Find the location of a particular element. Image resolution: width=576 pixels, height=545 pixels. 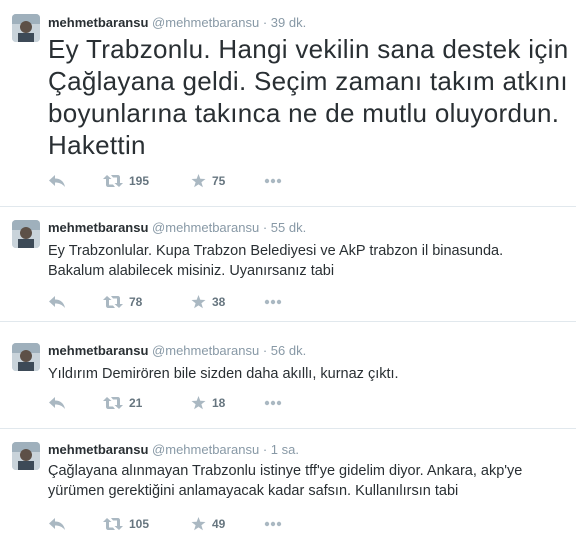

retweet-button: 78 is located at coordinates (122, 302).